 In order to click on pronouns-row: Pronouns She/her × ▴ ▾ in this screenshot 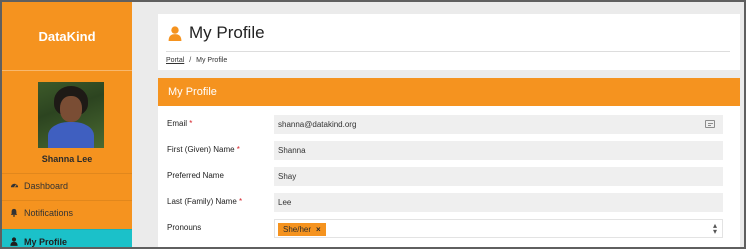, I will do `click(449, 229)`.